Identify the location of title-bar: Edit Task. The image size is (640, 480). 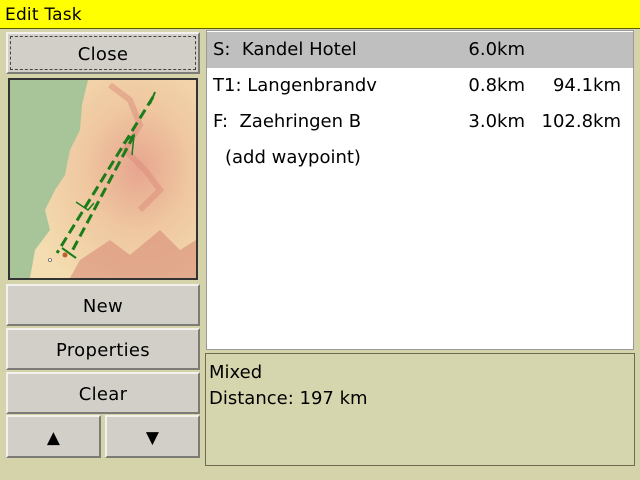
(320, 14).